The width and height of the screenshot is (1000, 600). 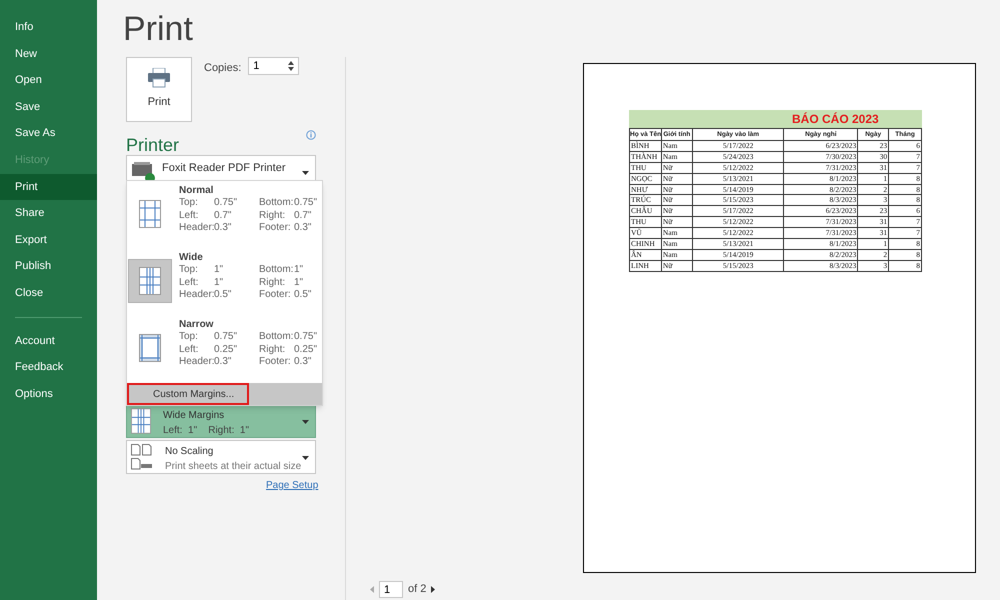 I want to click on copies-spinner: 1, so click(x=274, y=66).